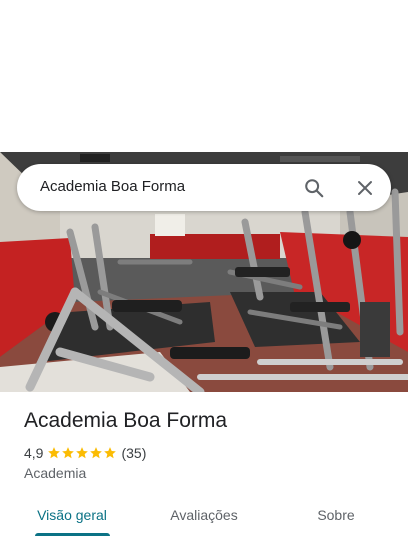 Image resolution: width=408 pixels, height=544 pixels. I want to click on search-icon, so click(314, 188).